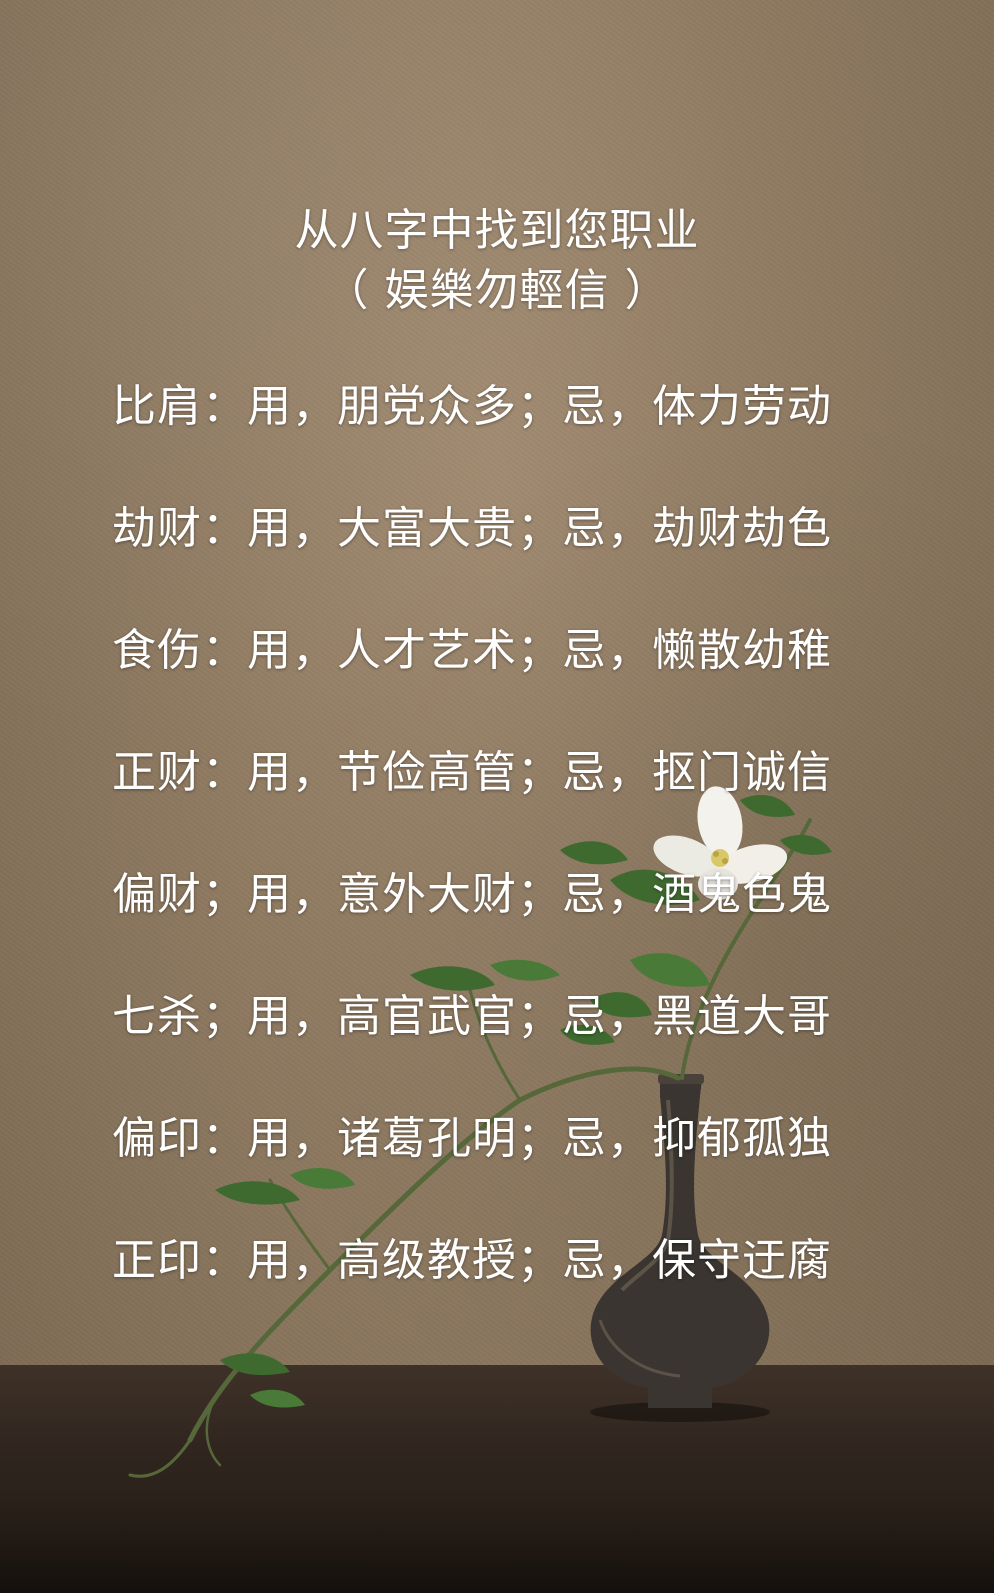 The height and width of the screenshot is (1593, 994). What do you see at coordinates (497, 230) in the screenshot?
I see `page-title: 从八字中找到您职业` at bounding box center [497, 230].